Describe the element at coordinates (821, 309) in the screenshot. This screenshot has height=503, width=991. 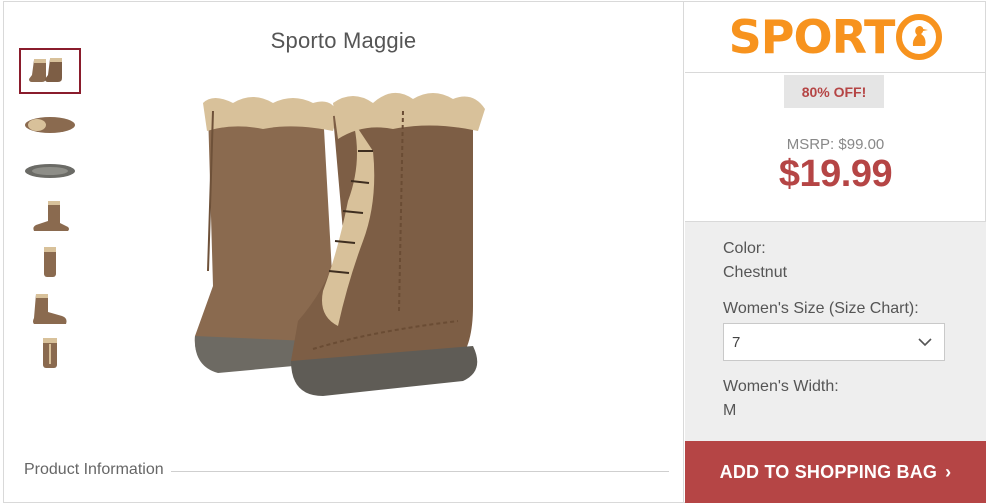
I see `size-label: Women's Size (Size Chart):` at that location.